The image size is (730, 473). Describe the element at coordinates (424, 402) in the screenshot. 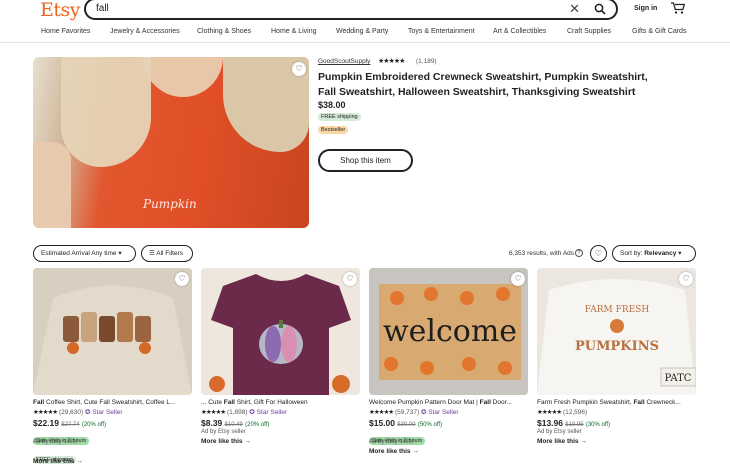

I see `title-text: Welcome Pumpkin Pattern Door Mat |` at that location.